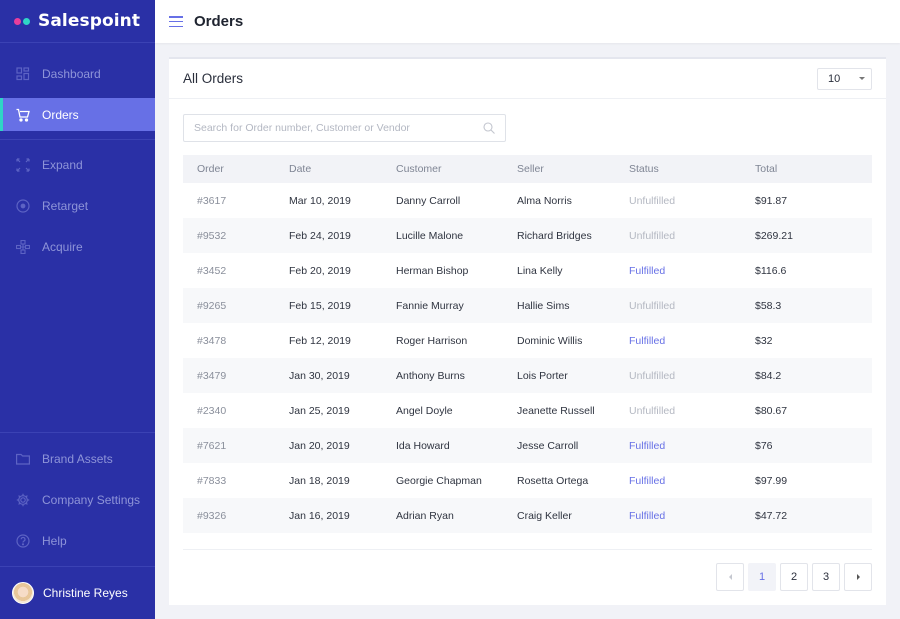 The height and width of the screenshot is (619, 900). What do you see at coordinates (23, 115) in the screenshot?
I see `cart-icon` at bounding box center [23, 115].